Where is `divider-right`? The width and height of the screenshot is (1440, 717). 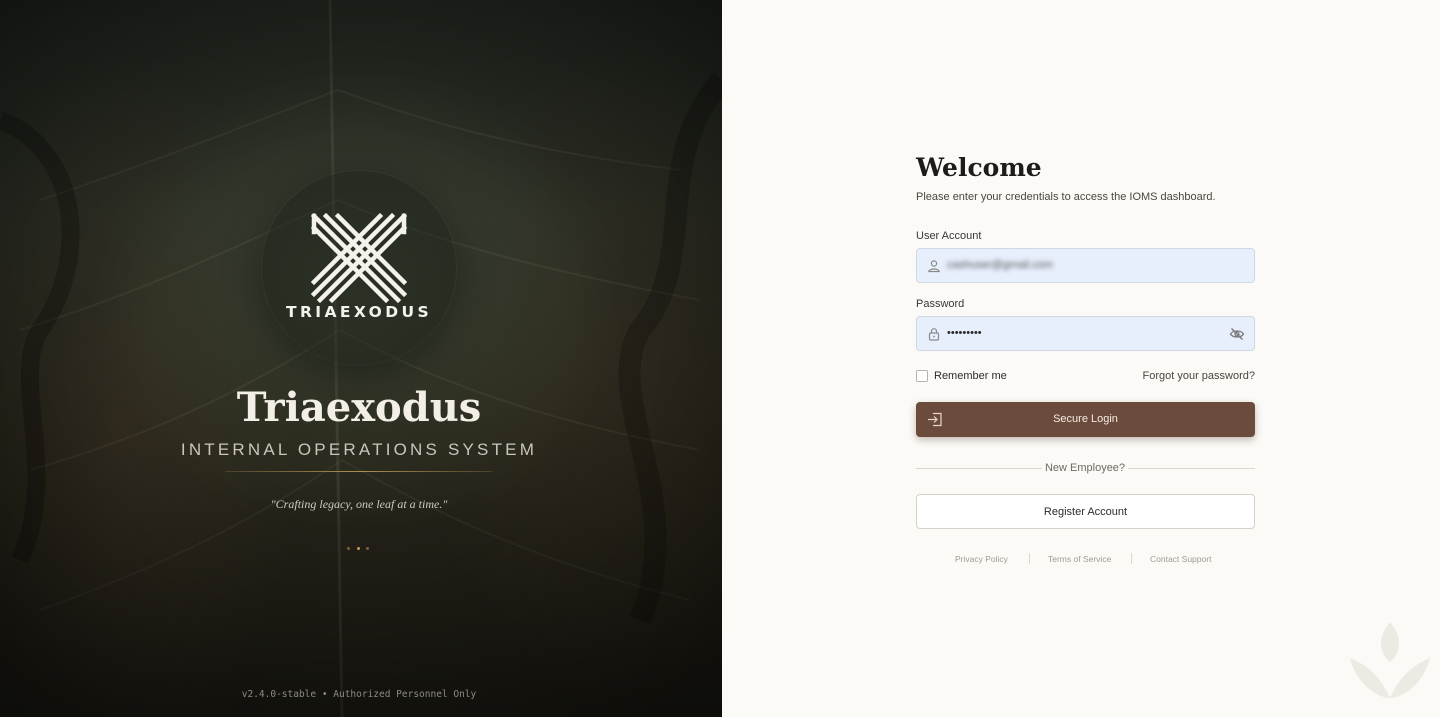 divider-right is located at coordinates (1191, 468).